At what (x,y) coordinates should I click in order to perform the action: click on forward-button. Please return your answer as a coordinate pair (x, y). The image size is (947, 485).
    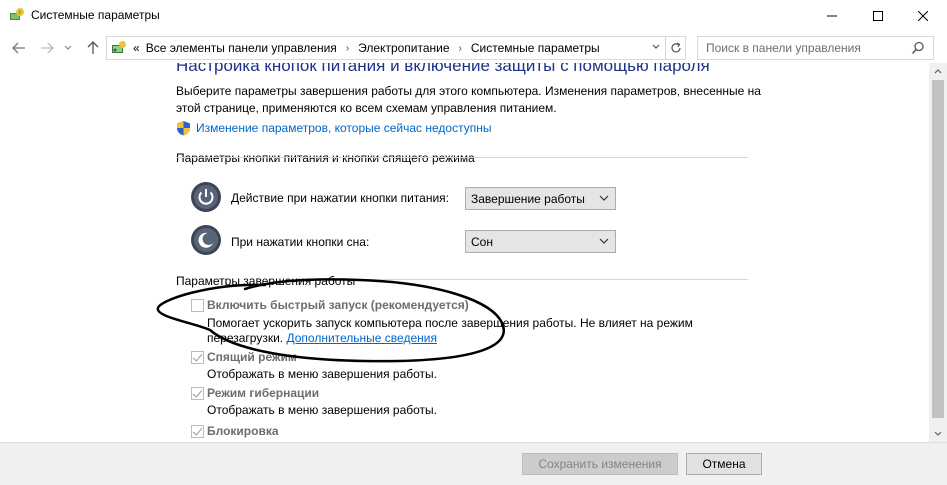
    Looking at the image, I should click on (47, 48).